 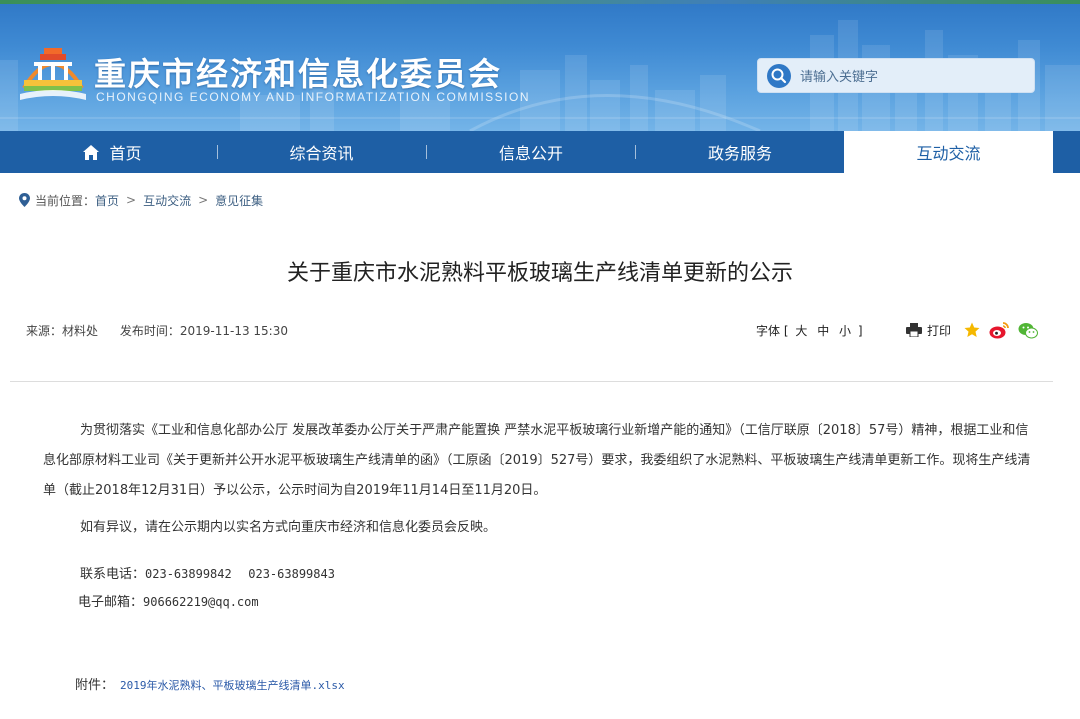 I want to click on contact-phone: 联系电话：023-63899842 023-63899843, so click(x=207, y=572).